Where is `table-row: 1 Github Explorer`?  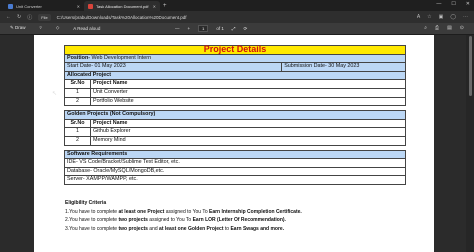 table-row: 1 Github Explorer is located at coordinates (235, 132).